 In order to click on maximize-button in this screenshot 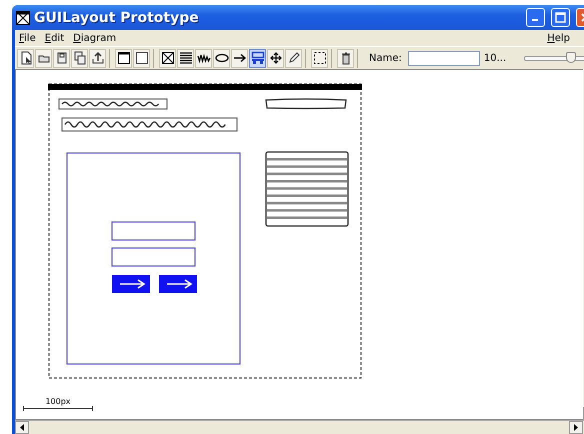, I will do `click(560, 17)`.